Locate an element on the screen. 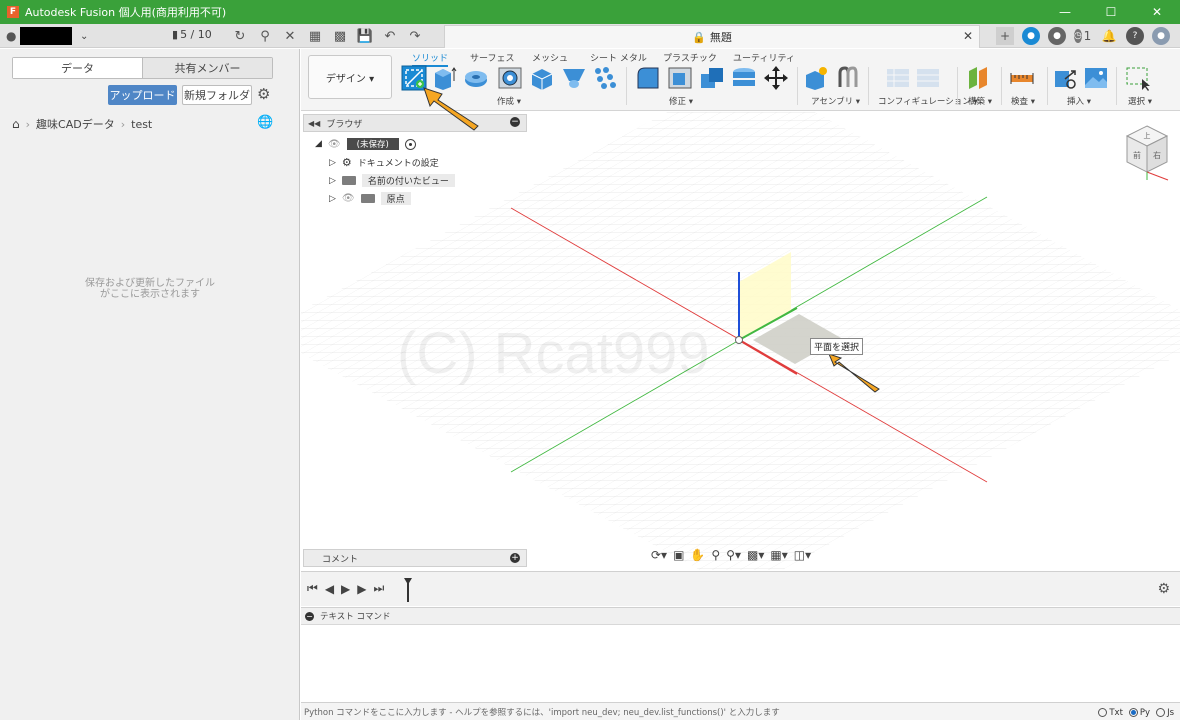 This screenshot has width=1180, height=720. hole-button is located at coordinates (510, 78).